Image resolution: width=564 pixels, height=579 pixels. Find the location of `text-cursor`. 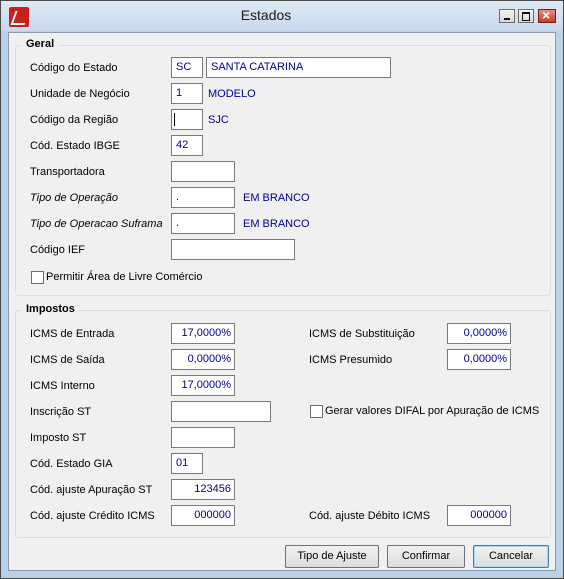

text-cursor is located at coordinates (174, 119).